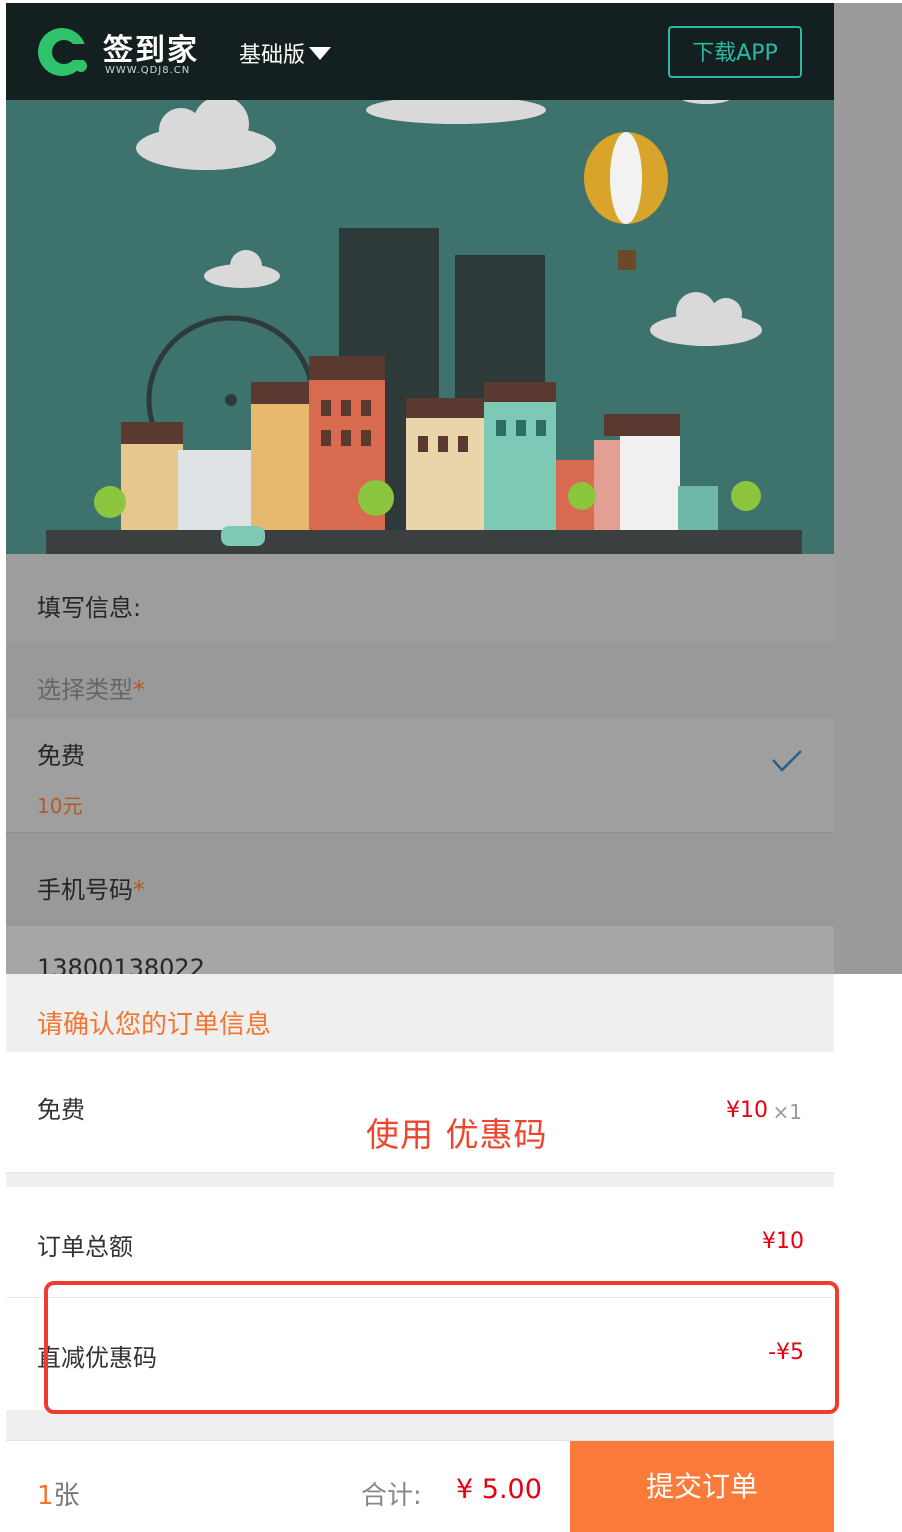  I want to click on discount-highlight-box, so click(441, 1347).